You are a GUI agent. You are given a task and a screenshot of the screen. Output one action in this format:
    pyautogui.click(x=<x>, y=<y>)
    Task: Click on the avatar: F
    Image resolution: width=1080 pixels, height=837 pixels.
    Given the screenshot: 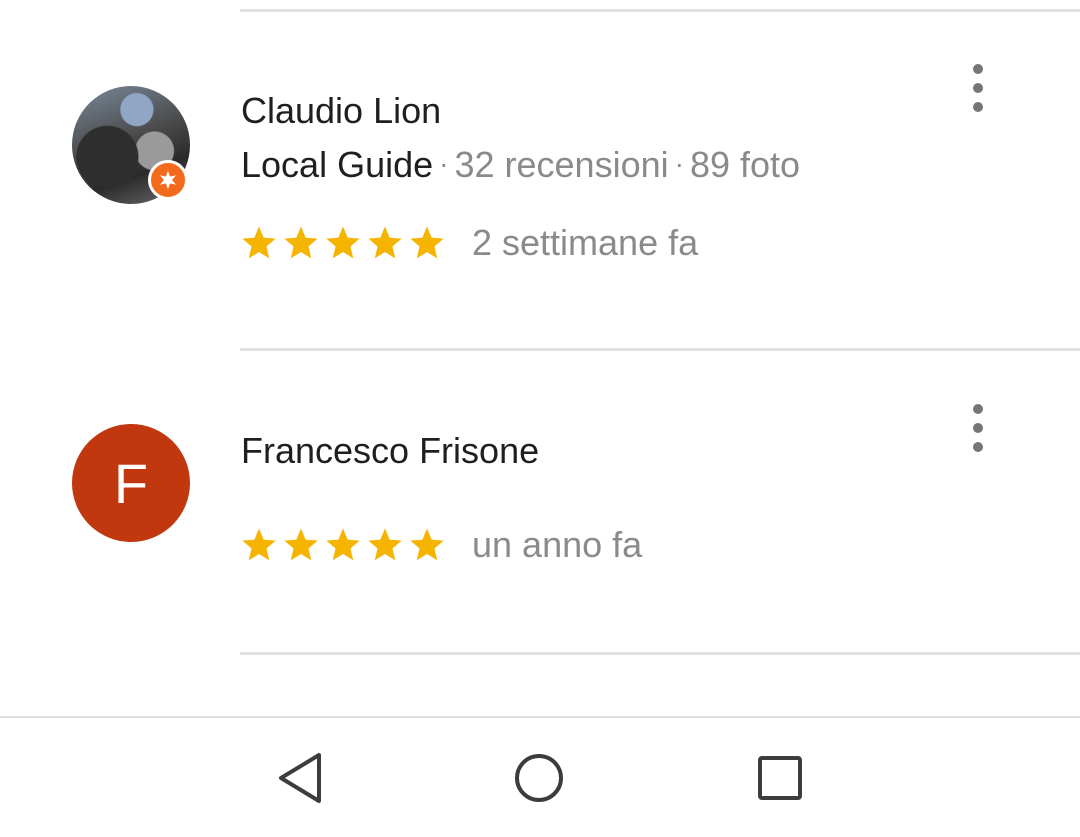 What is the action you would take?
    pyautogui.click(x=131, y=483)
    